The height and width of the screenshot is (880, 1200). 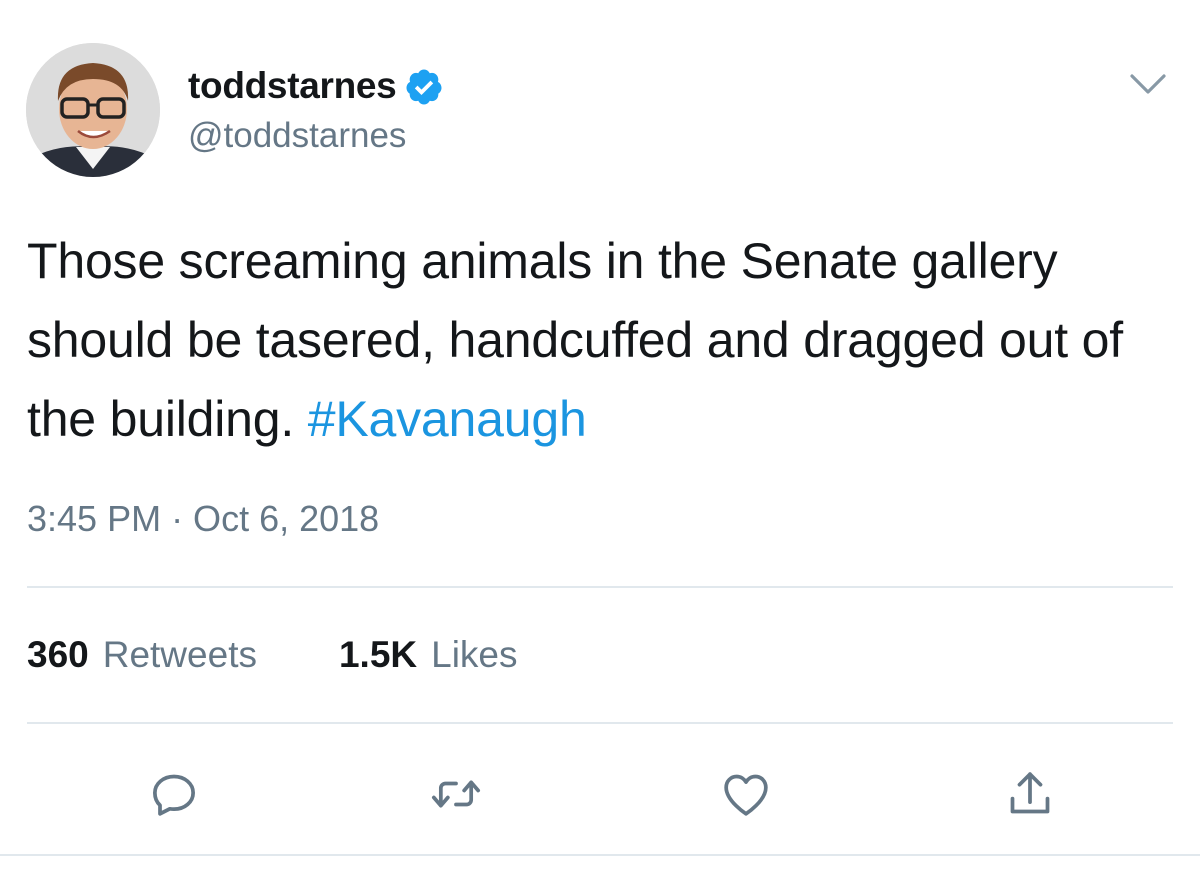 I want to click on retweets-label: Retweets, so click(x=179, y=654).